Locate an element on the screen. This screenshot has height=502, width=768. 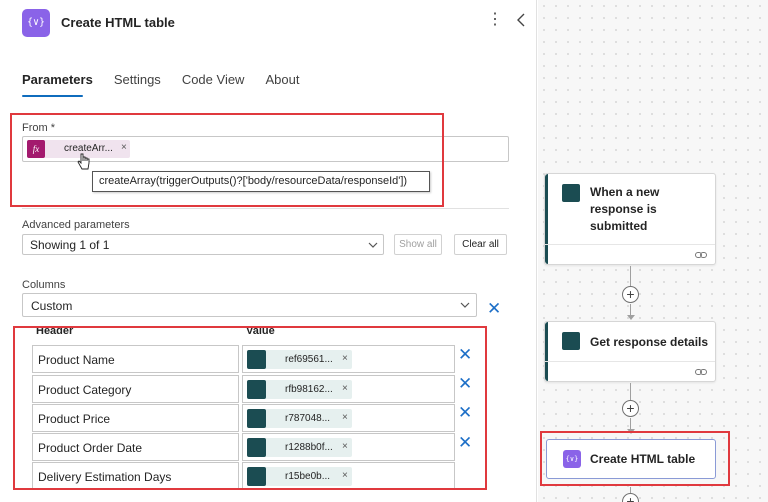
advanced-parameters-dropdown: Showing 1 of 1 is located at coordinates (203, 244).